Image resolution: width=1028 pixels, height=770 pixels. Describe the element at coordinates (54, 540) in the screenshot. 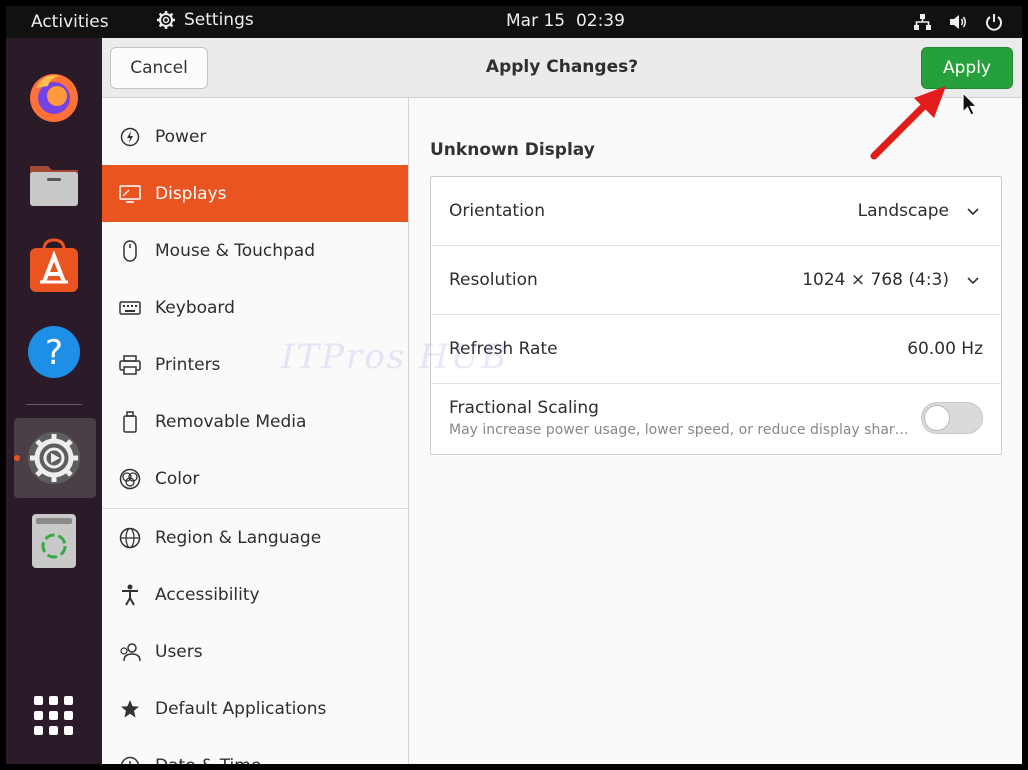

I see `trash-icon` at that location.